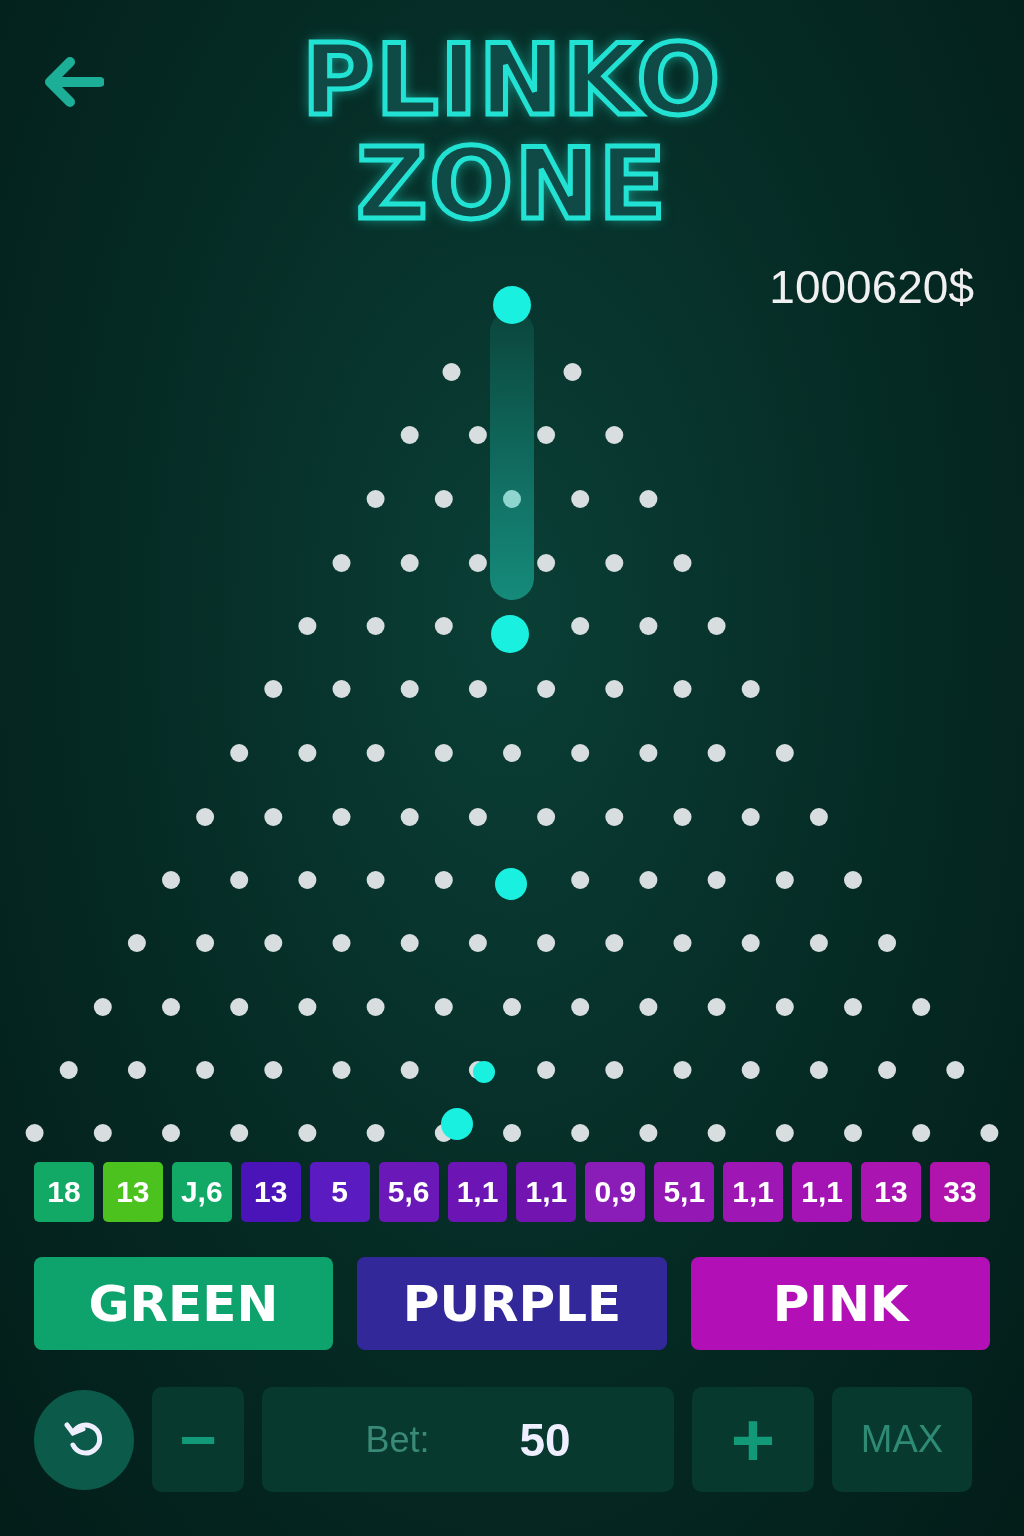 The width and height of the screenshot is (1024, 1536). Describe the element at coordinates (73, 82) in the screenshot. I see `back-arrow-icon` at that location.